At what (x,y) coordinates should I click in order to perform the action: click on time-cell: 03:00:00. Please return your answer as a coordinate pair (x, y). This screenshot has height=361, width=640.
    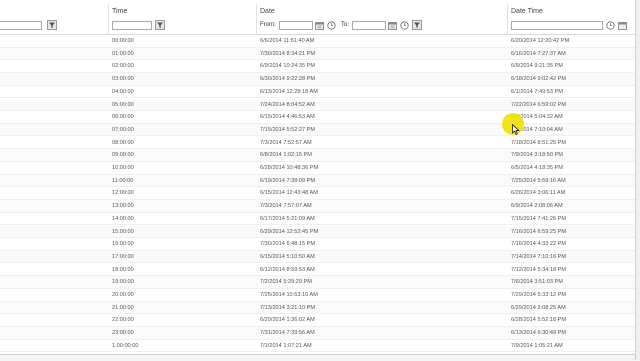
    Looking at the image, I should click on (123, 79).